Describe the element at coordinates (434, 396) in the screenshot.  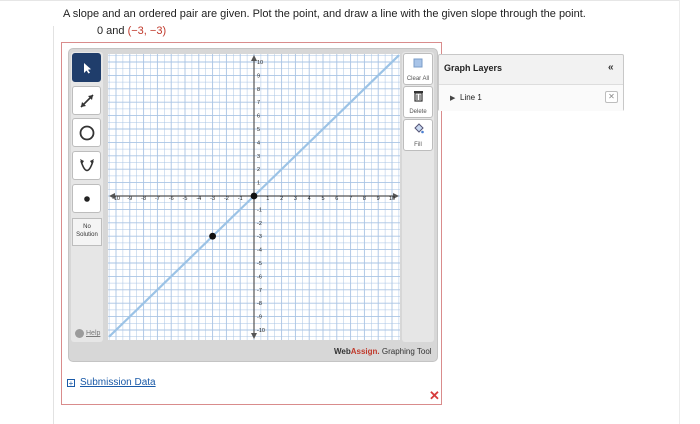
I see `close-icon: ✕` at that location.